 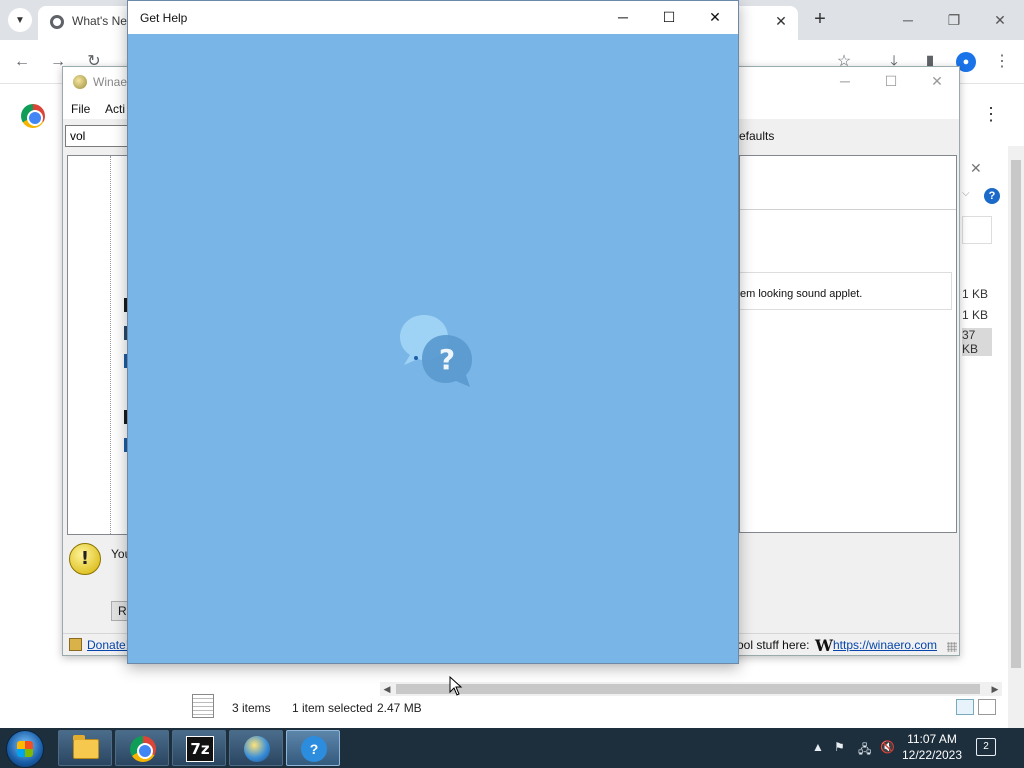 What do you see at coordinates (164, 18) in the screenshot?
I see `get-help-title: Get Help` at bounding box center [164, 18].